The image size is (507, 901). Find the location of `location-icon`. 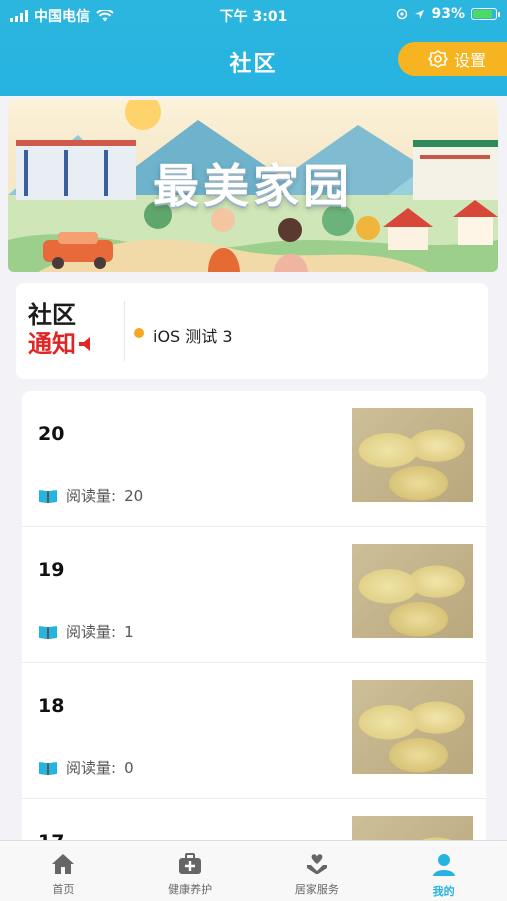

location-icon is located at coordinates (420, 14).